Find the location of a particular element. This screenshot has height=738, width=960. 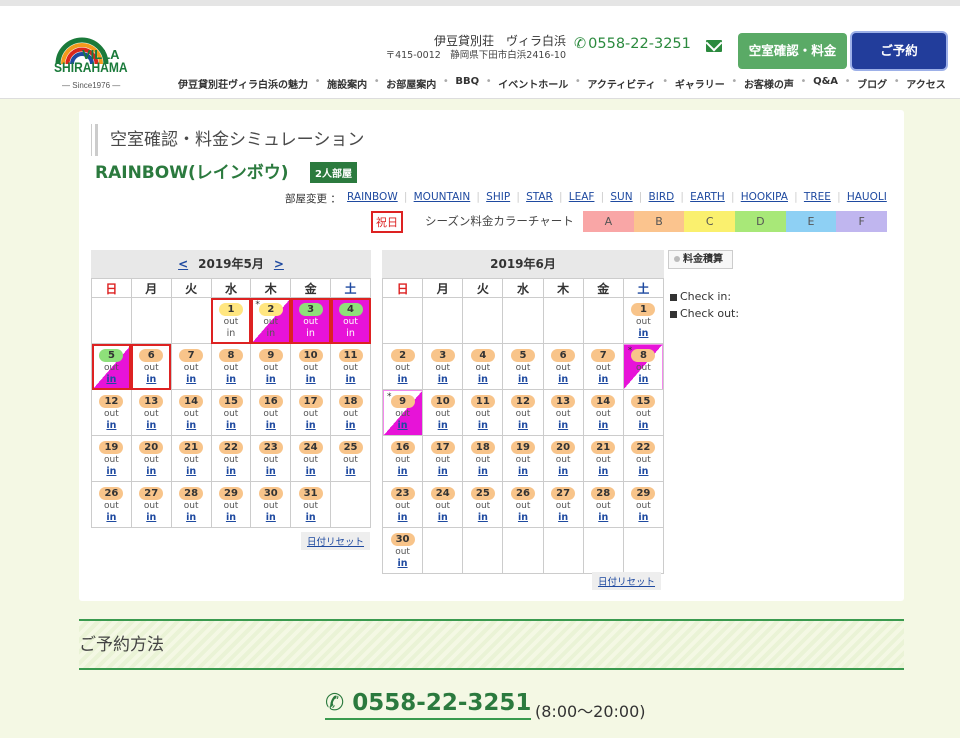

calendar-day-cell: 18 out in is located at coordinates (483, 458).